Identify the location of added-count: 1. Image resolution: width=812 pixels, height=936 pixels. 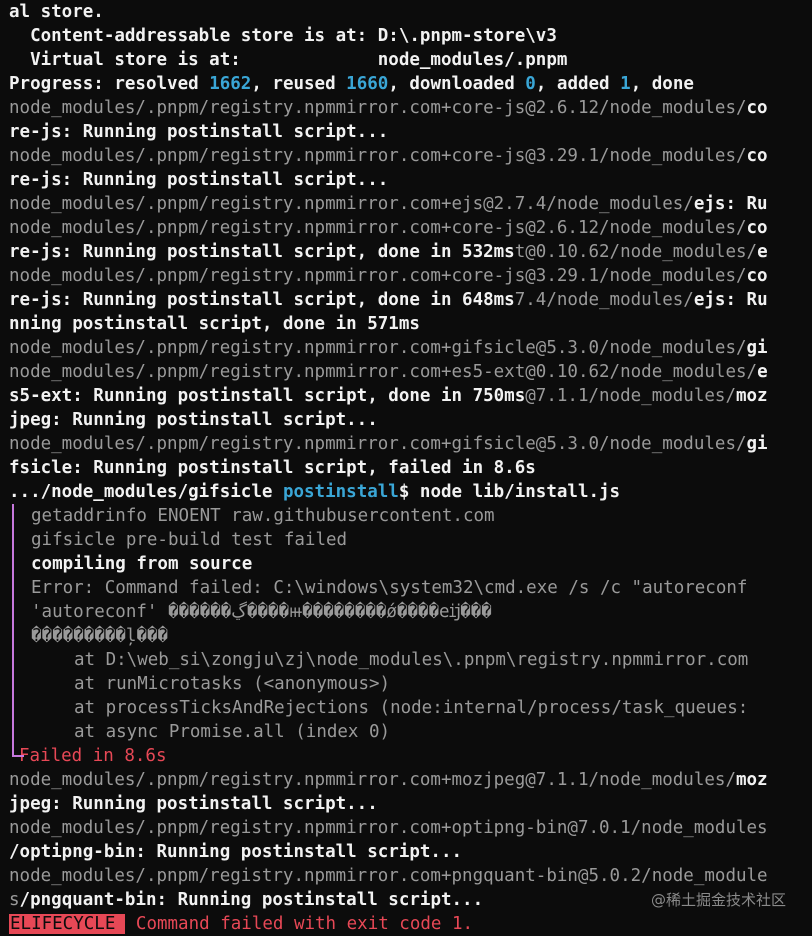
(625, 84).